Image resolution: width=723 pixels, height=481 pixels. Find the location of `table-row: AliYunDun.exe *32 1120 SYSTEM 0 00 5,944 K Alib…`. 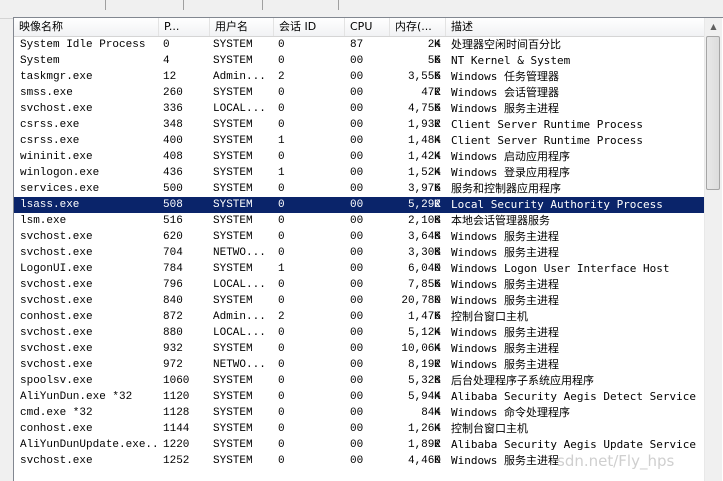

table-row: AliYunDun.exe *32 1120 SYSTEM 0 00 5,944 K Alib… is located at coordinates (359, 397).